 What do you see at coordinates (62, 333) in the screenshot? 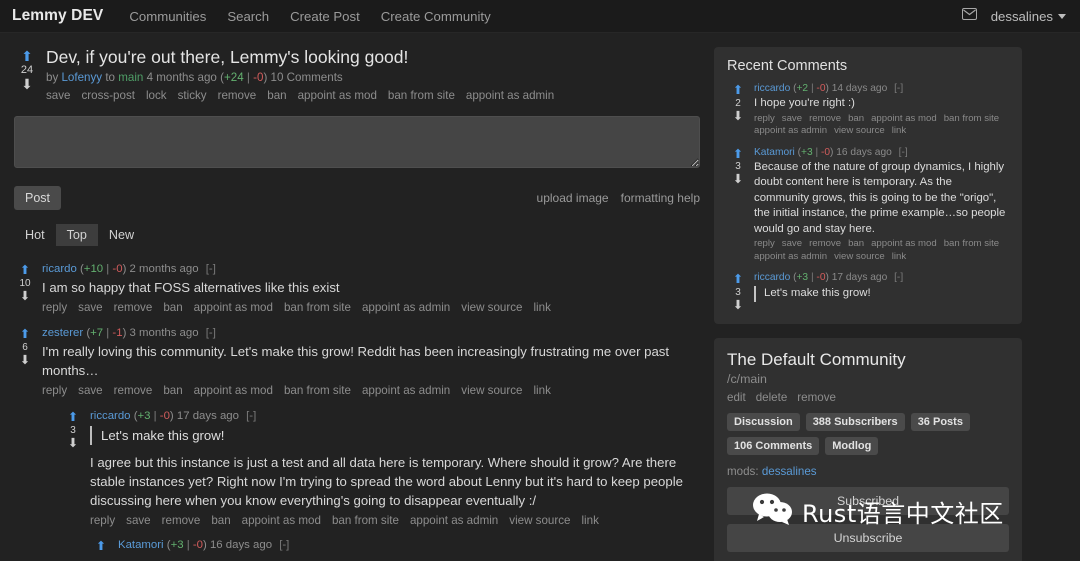
I see `comment-author-link: zesterer` at bounding box center [62, 333].